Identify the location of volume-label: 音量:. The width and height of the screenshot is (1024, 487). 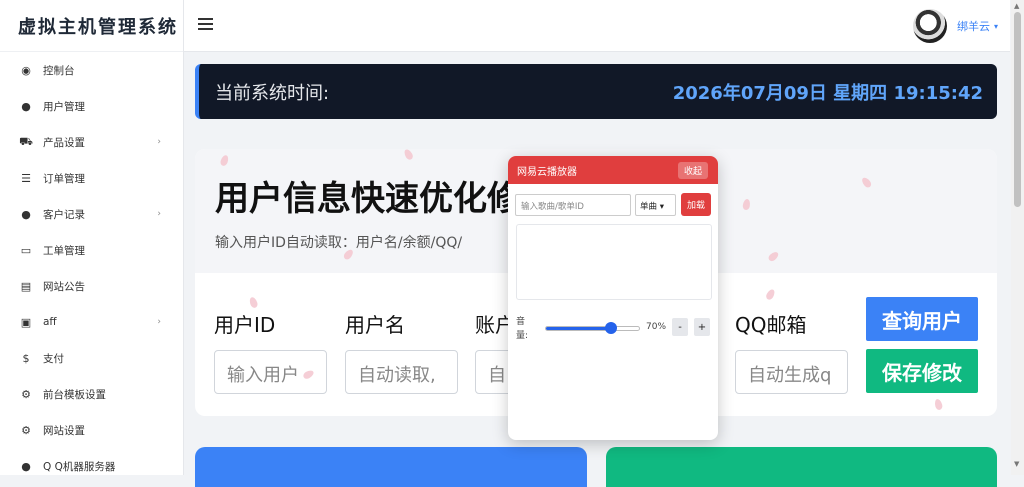
(522, 329).